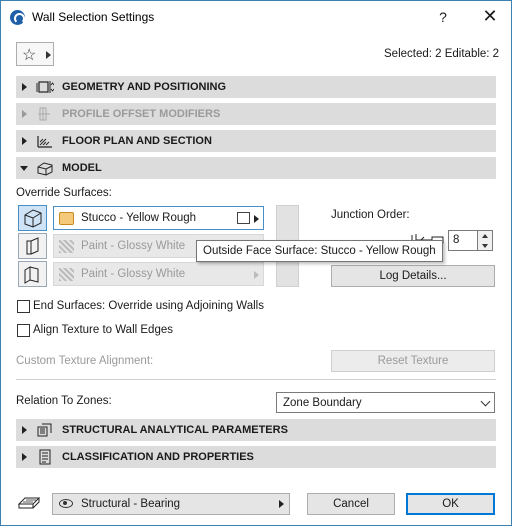 The width and height of the screenshot is (512, 526). I want to click on override-surfaces-label: Override Surfaces:, so click(64, 193).